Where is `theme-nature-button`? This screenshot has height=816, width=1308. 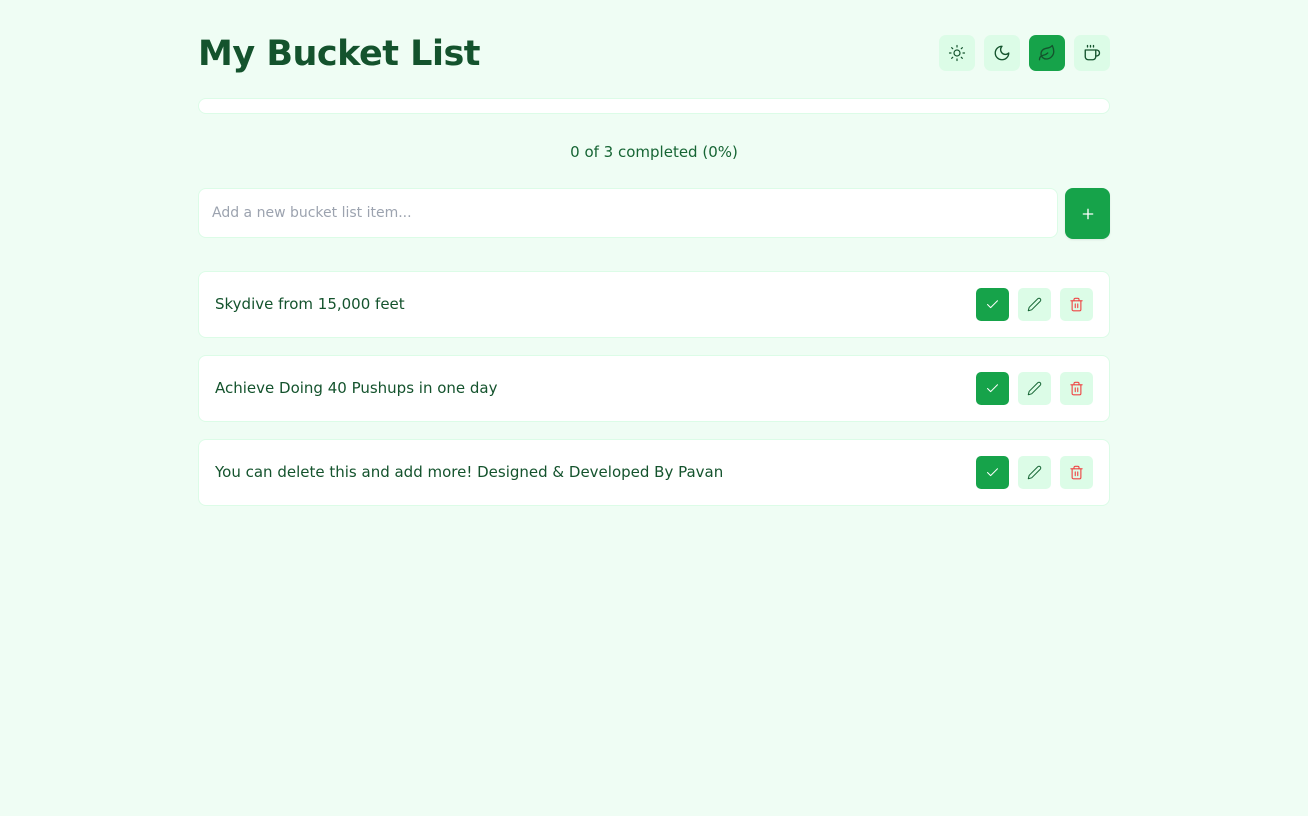
theme-nature-button is located at coordinates (1047, 53).